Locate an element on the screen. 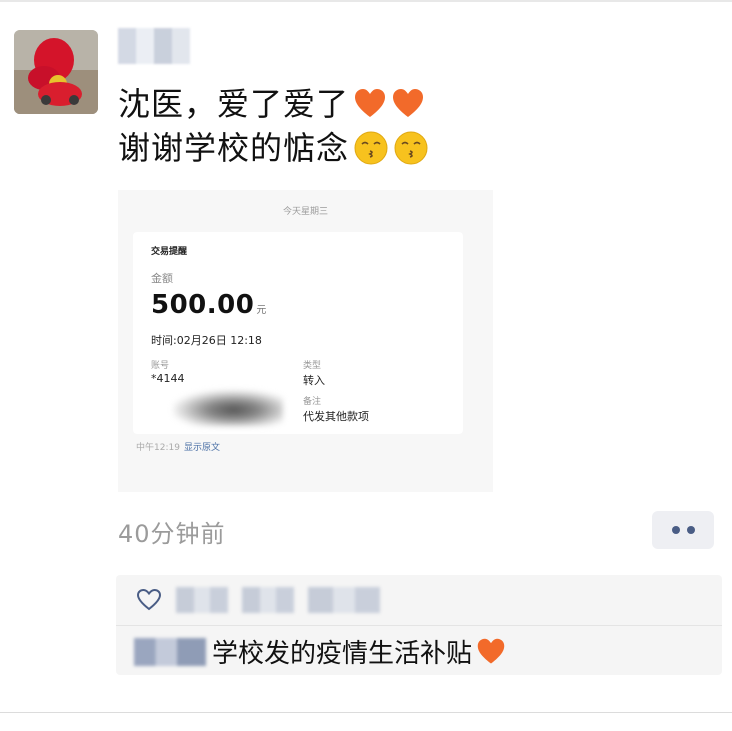 The width and height of the screenshot is (732, 731). bottom-border is located at coordinates (366, 712).